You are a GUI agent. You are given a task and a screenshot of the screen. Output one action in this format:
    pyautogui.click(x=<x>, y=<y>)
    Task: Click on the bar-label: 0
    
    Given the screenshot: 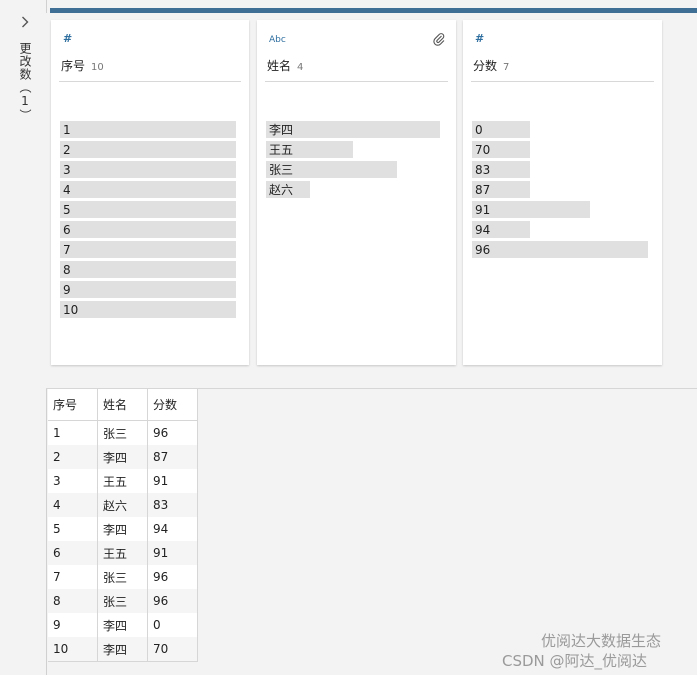 What is the action you would take?
    pyautogui.click(x=479, y=130)
    